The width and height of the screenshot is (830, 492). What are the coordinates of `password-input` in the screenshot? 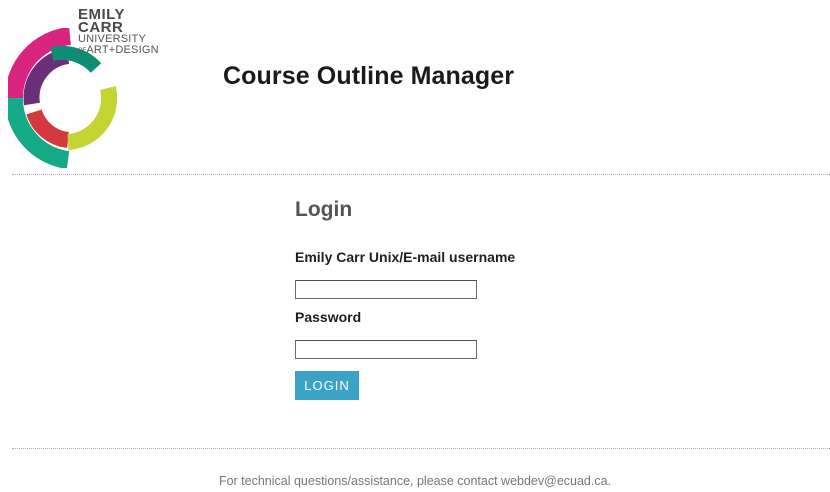 It's located at (386, 349).